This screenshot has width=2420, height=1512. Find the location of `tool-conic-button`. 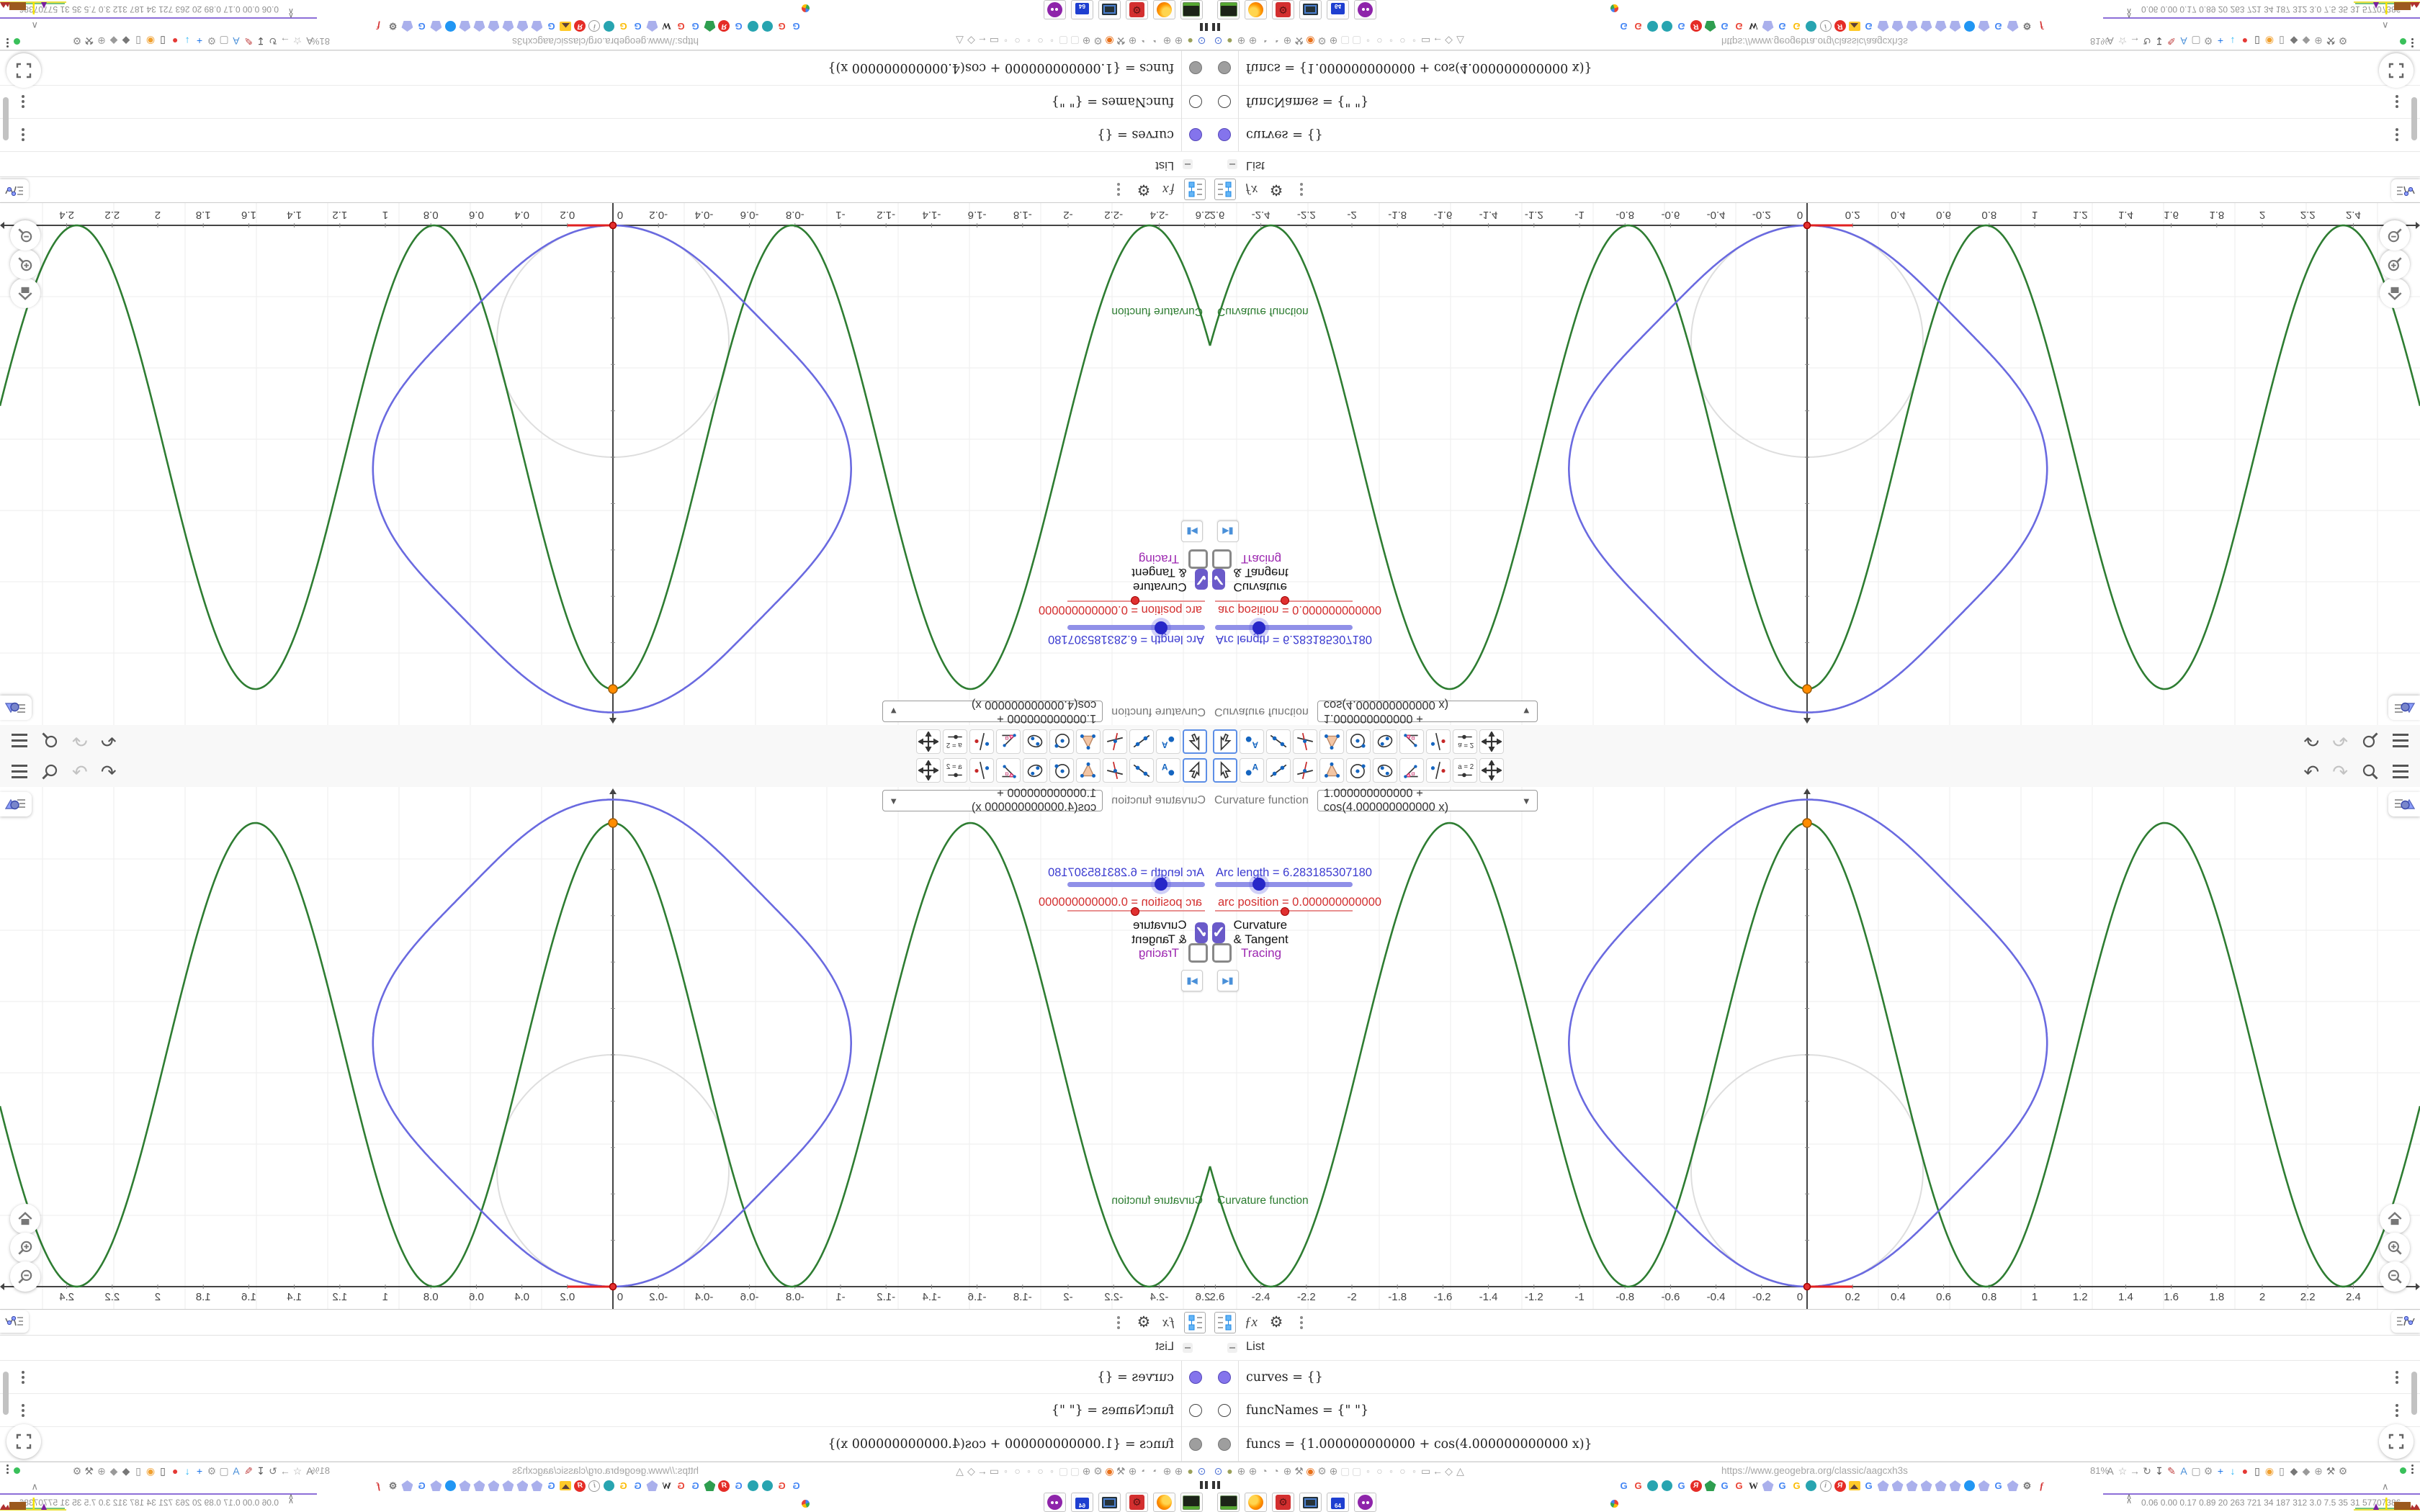

tool-conic-button is located at coordinates (1385, 770).